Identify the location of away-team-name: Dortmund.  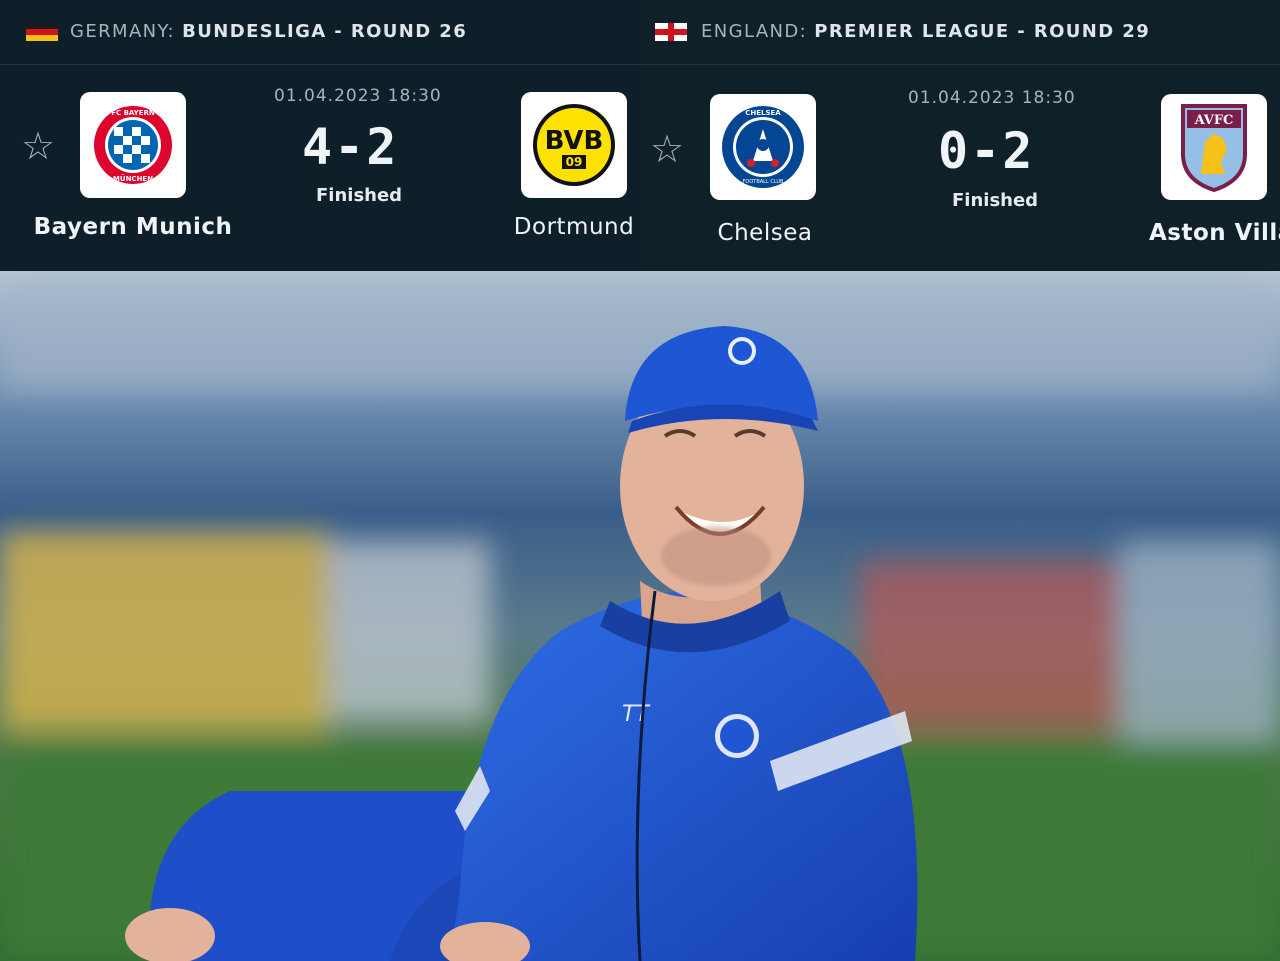
(570, 227).